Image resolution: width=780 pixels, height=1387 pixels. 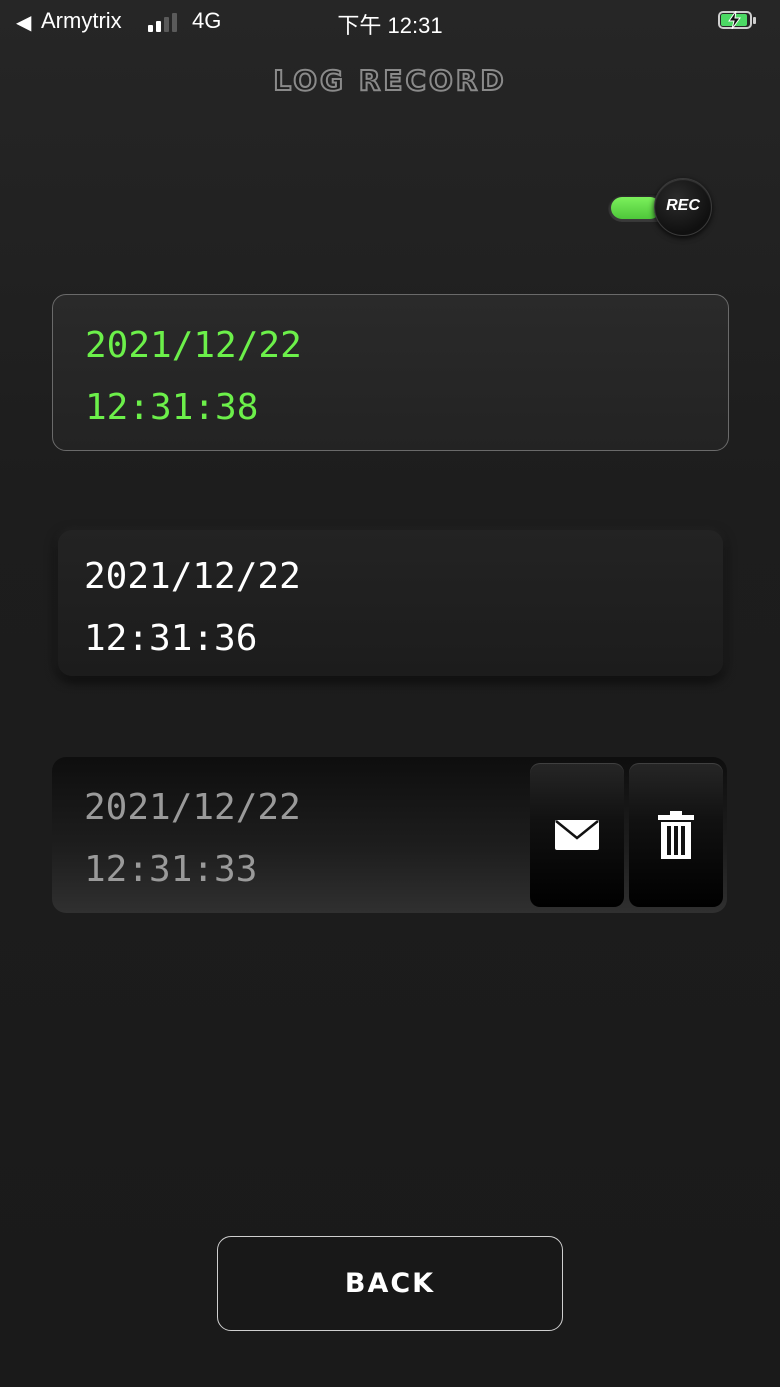 I want to click on rec-toggle-knob: REC, so click(x=683, y=207).